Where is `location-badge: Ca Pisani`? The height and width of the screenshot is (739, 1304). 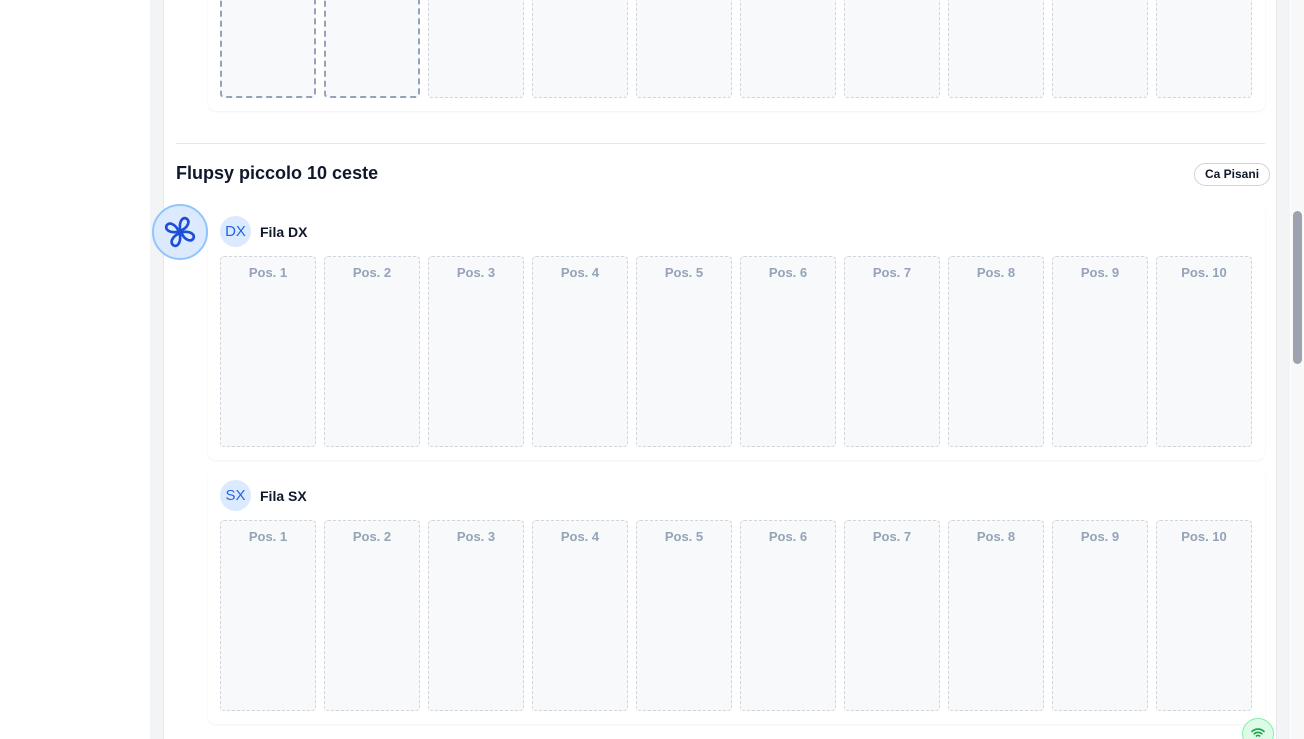
location-badge: Ca Pisani is located at coordinates (1232, 174).